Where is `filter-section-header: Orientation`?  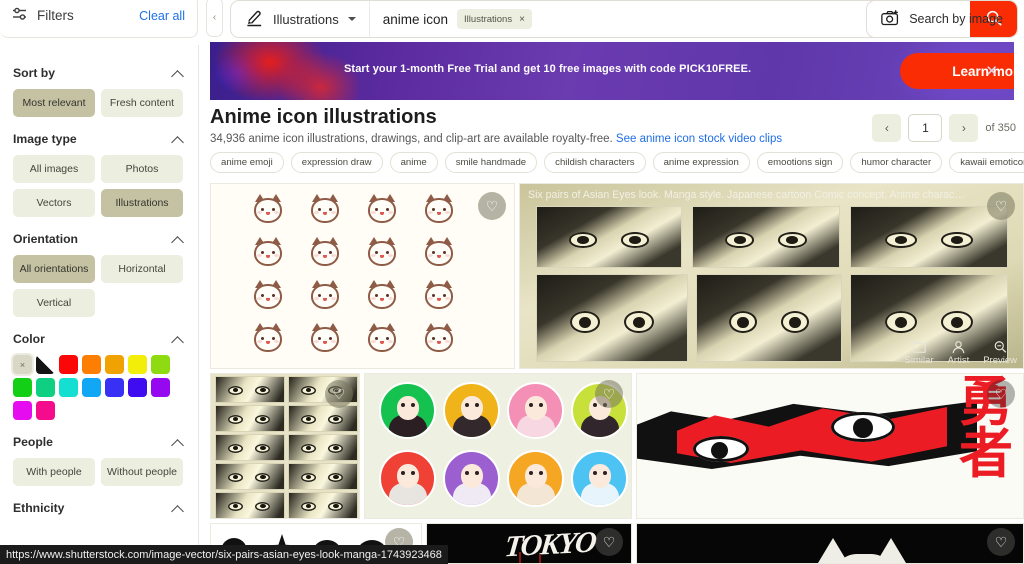 filter-section-header: Orientation is located at coordinates (99, 238).